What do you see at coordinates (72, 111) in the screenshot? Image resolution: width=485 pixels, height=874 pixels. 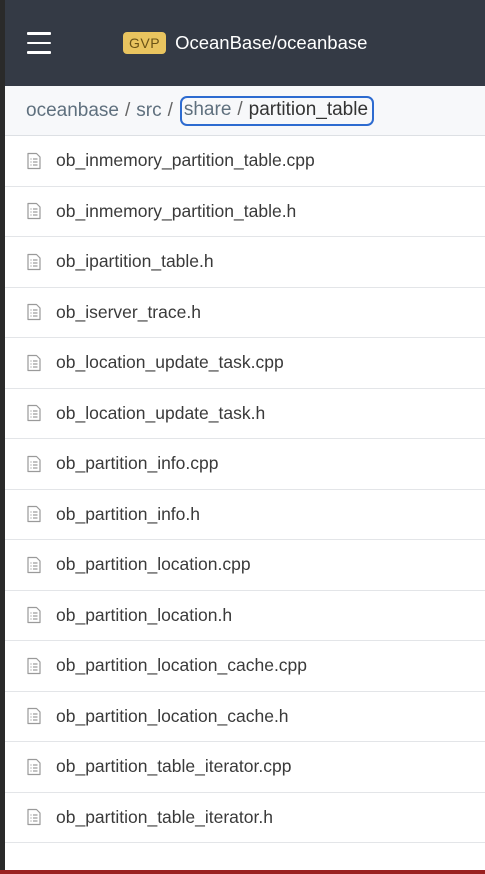 I see `breadcrumb-item-oceanbase: oceanbase` at bounding box center [72, 111].